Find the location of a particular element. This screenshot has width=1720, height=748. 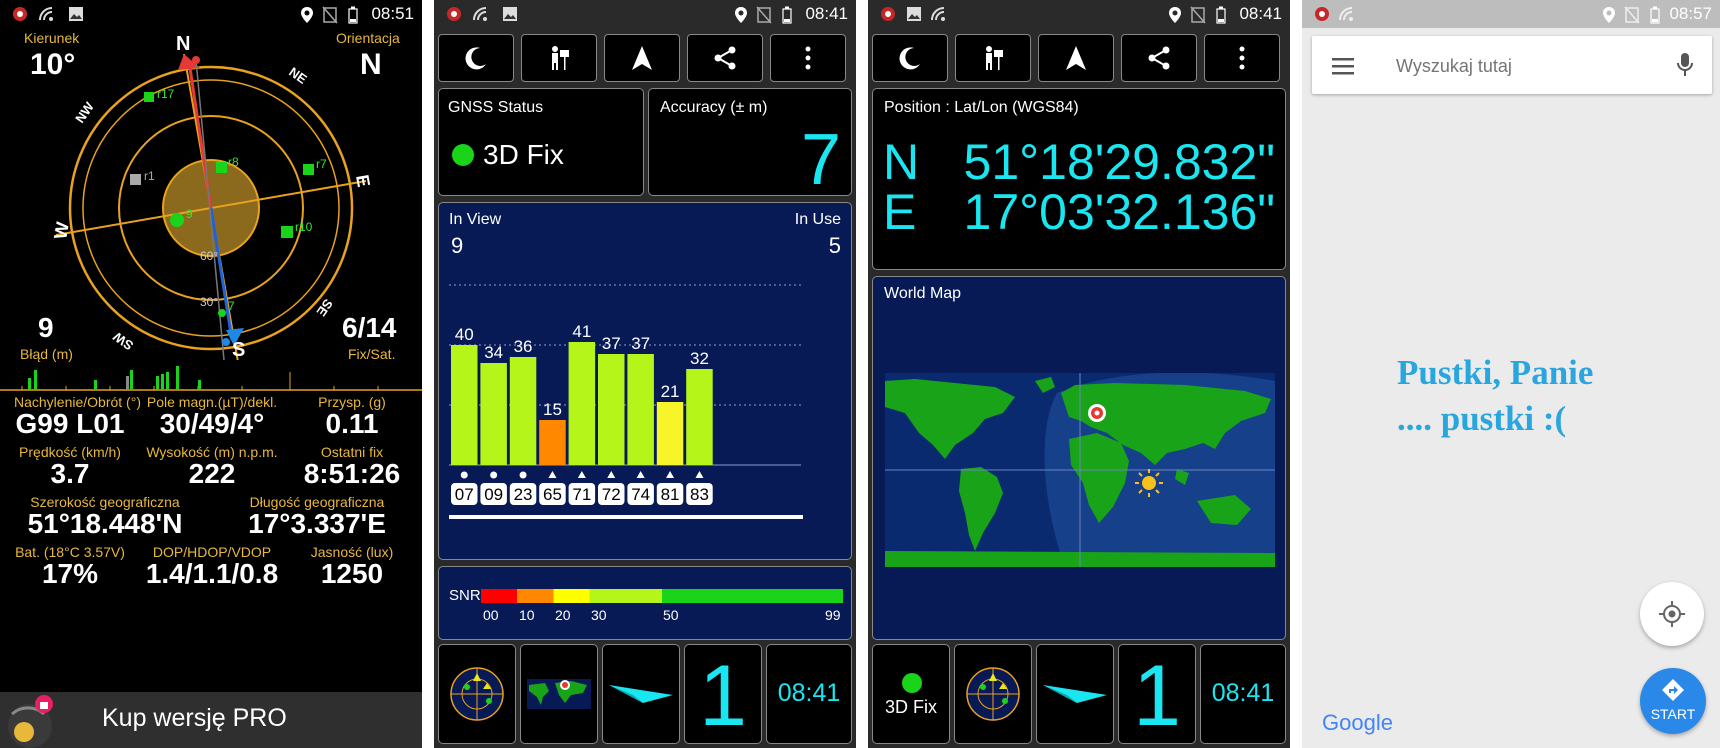

search-bar is located at coordinates (1512, 65).